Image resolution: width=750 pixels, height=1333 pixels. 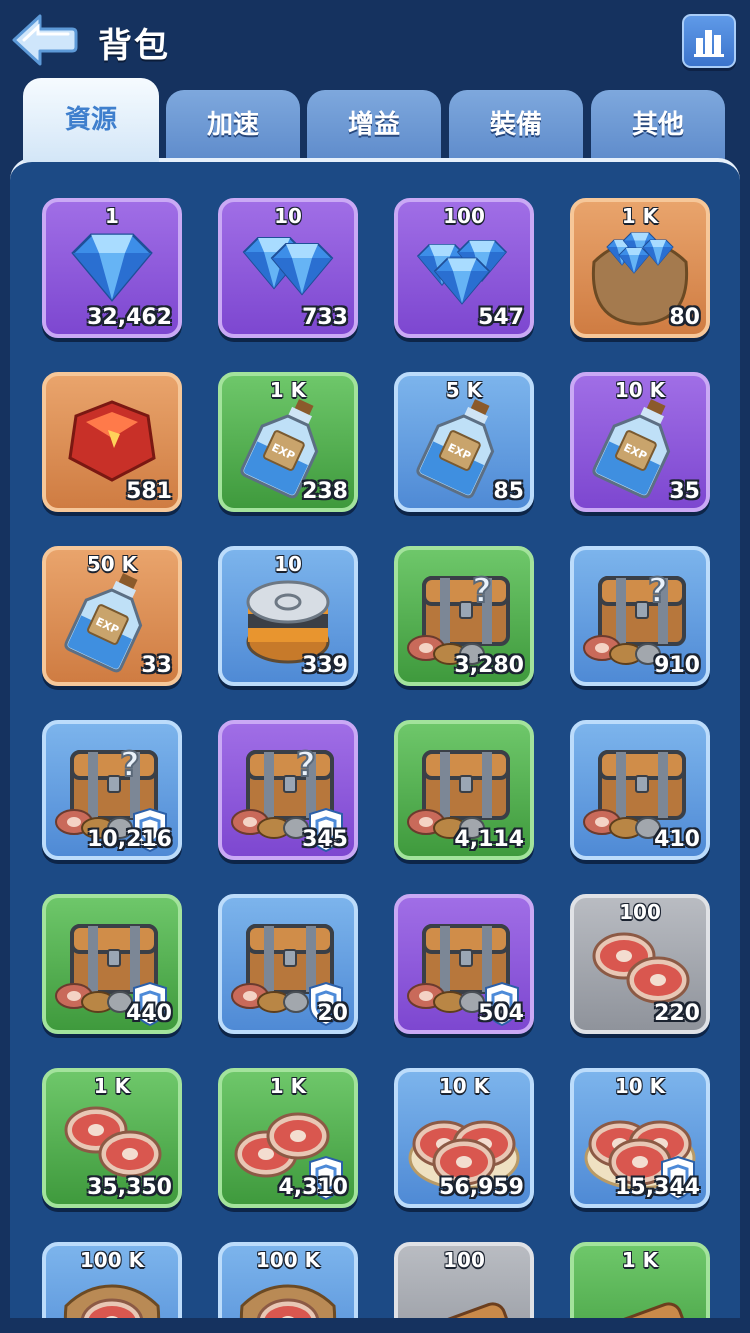 What do you see at coordinates (640, 1280) in the screenshot?
I see `inventory-item: 1 K` at bounding box center [640, 1280].